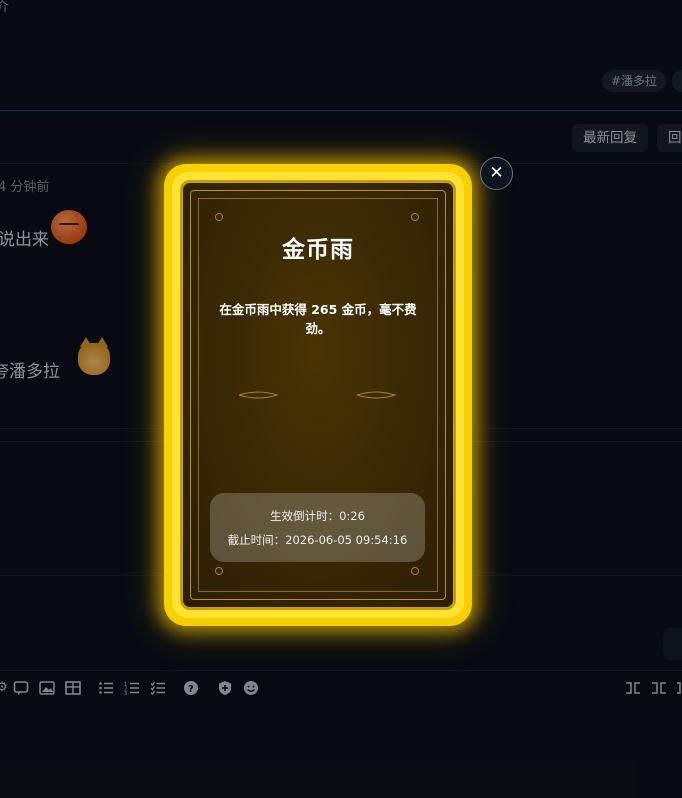 The height and width of the screenshot is (798, 682). I want to click on countdown-text: 生效倒计时：0:26, so click(317, 516).